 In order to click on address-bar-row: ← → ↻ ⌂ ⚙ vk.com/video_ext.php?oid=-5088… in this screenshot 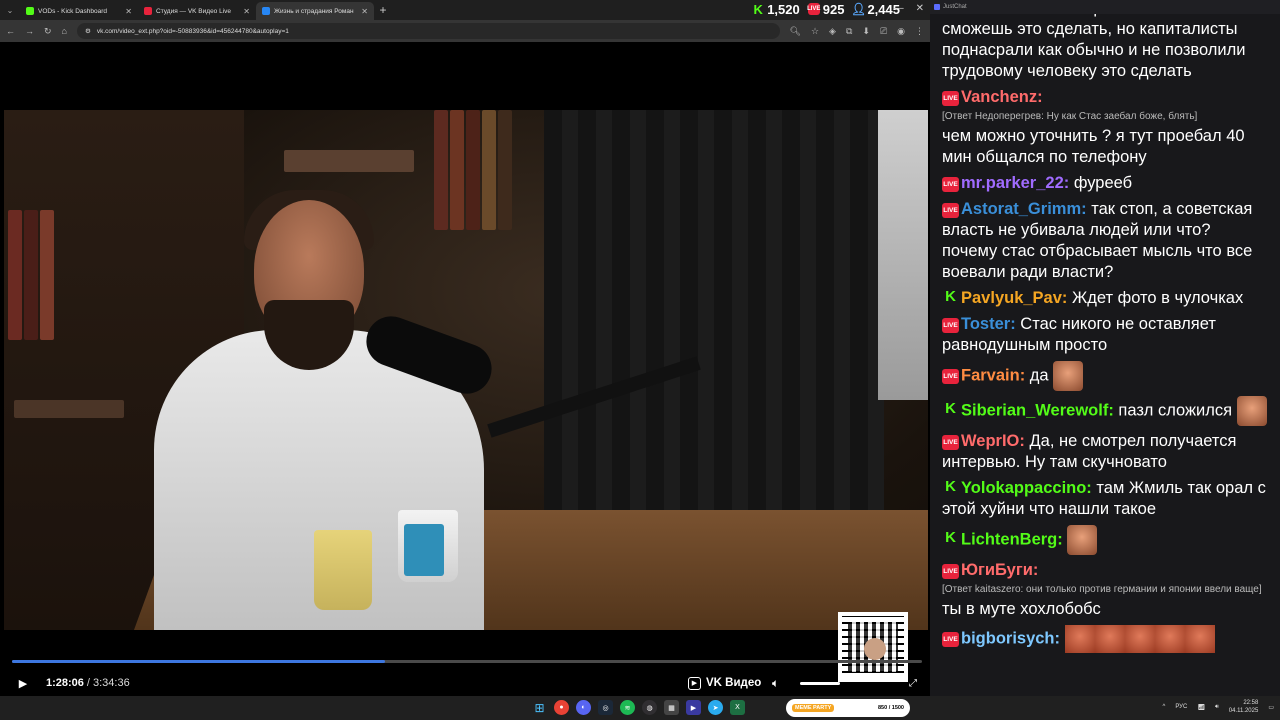, I will do `click(465, 31)`.